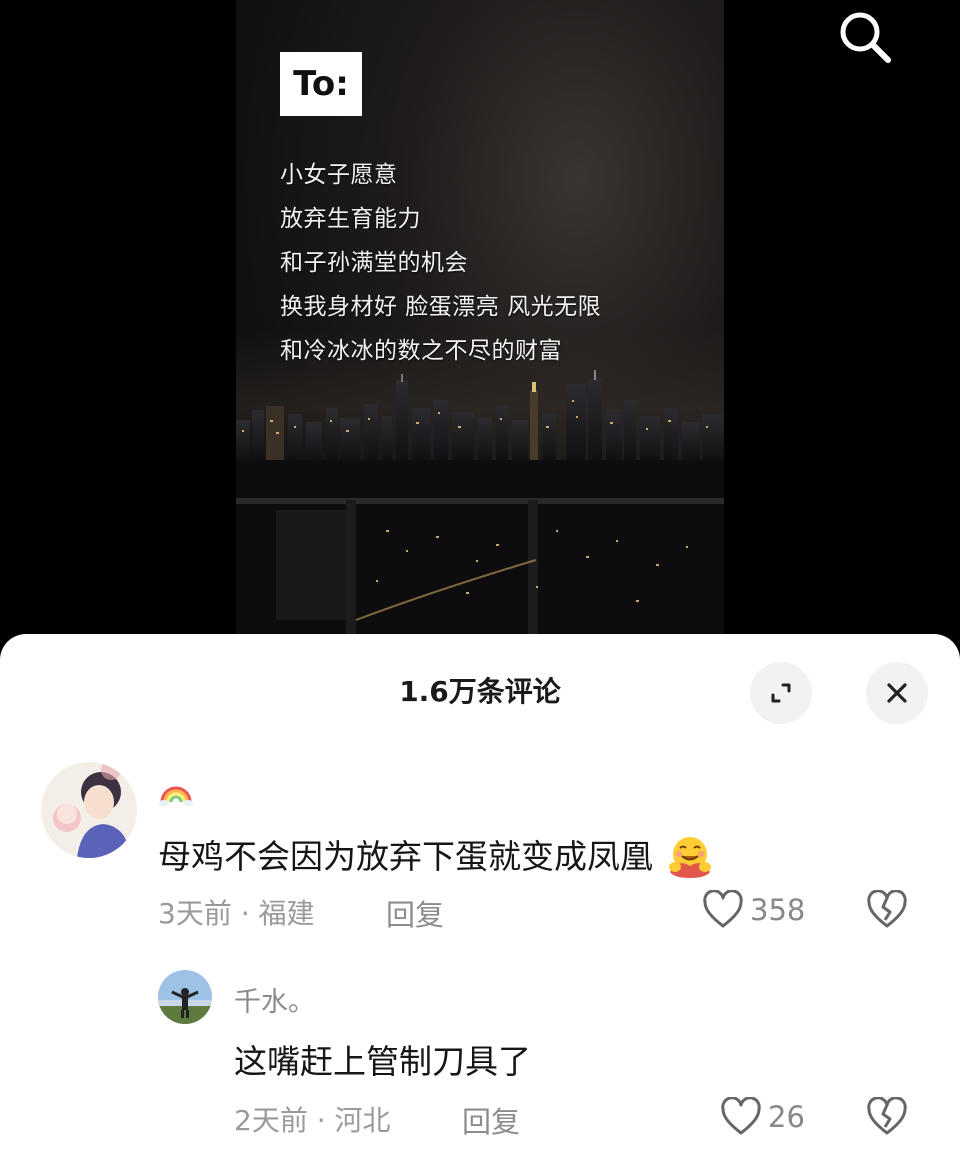 This screenshot has height=1168, width=960. What do you see at coordinates (236, 912) in the screenshot?
I see `comment-meta: 3天前 · 福建` at bounding box center [236, 912].